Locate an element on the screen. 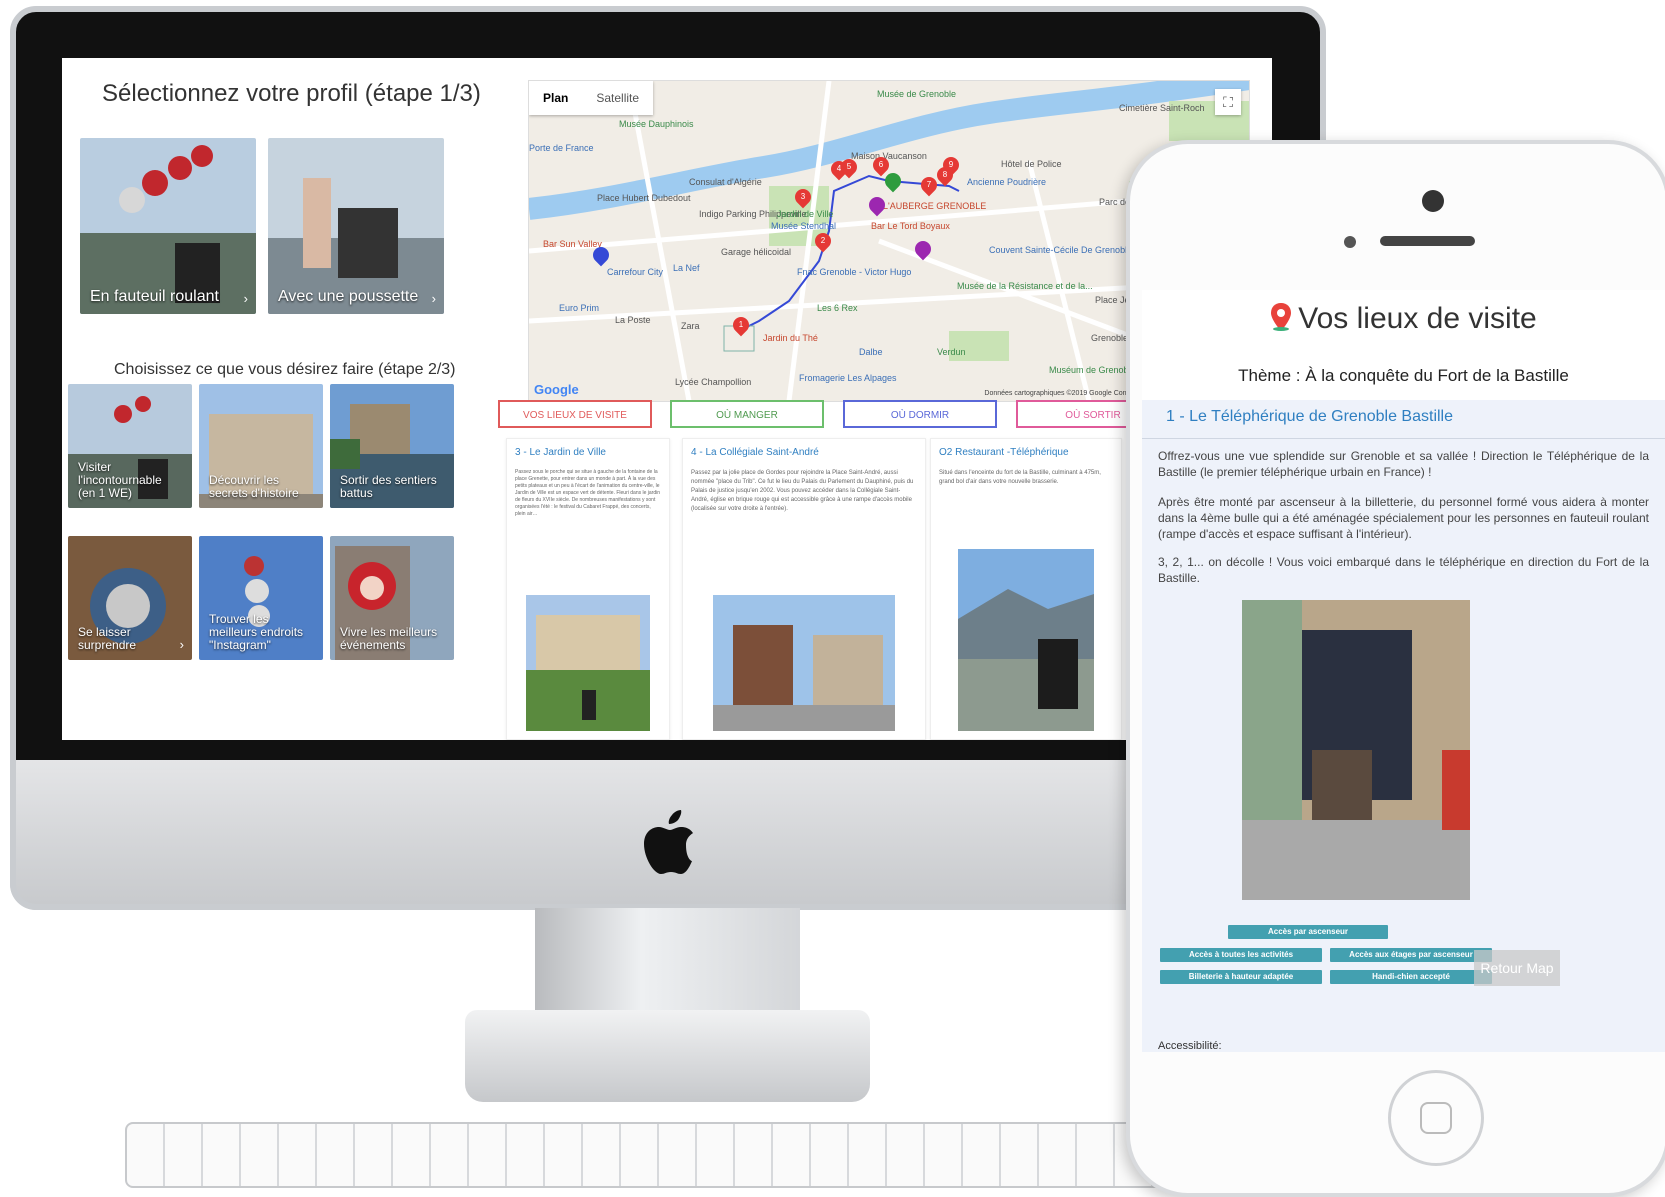 Image resolution: width=1665 pixels, height=1197 pixels. activity-label: Visiter l'incontournable (en 1 WE) is located at coordinates (120, 480).